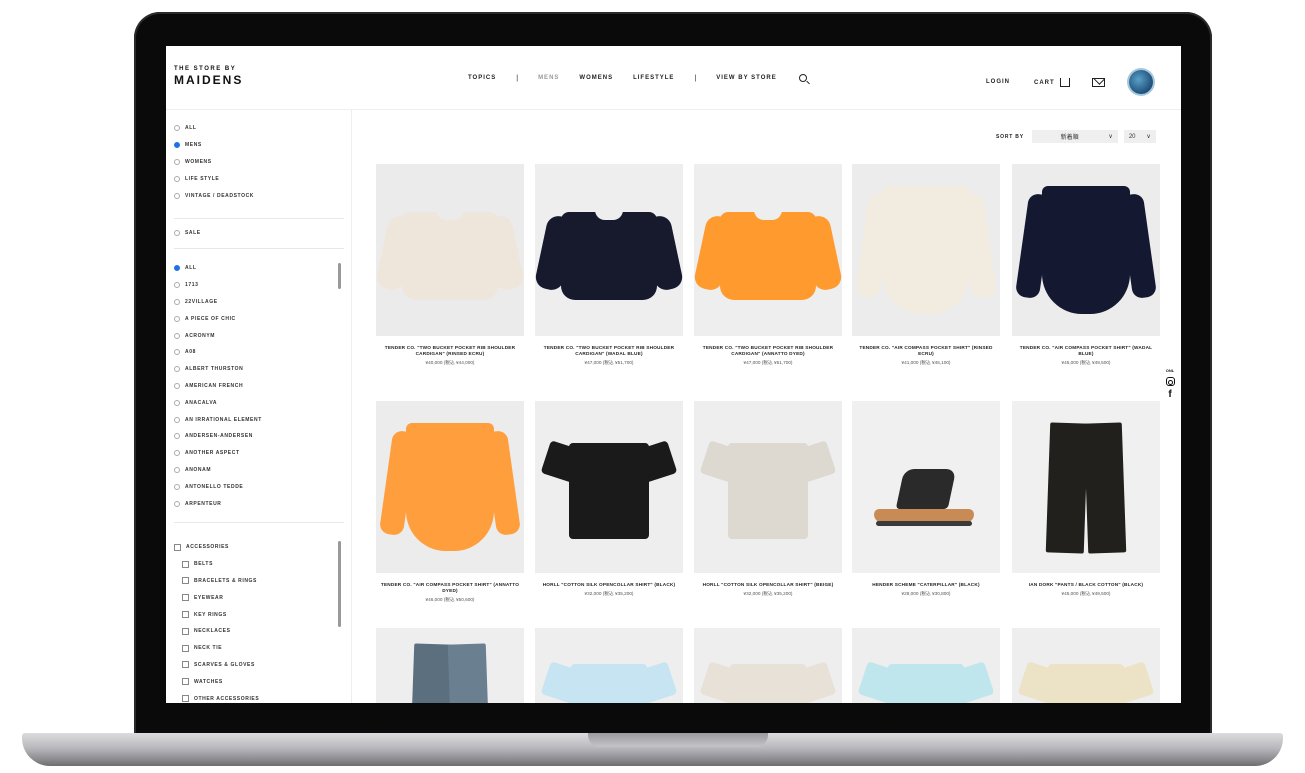 The image size is (1305, 773). What do you see at coordinates (259, 436) in the screenshot?
I see `brand-filter-item: ANDERSEN-ANDERSEN` at bounding box center [259, 436].